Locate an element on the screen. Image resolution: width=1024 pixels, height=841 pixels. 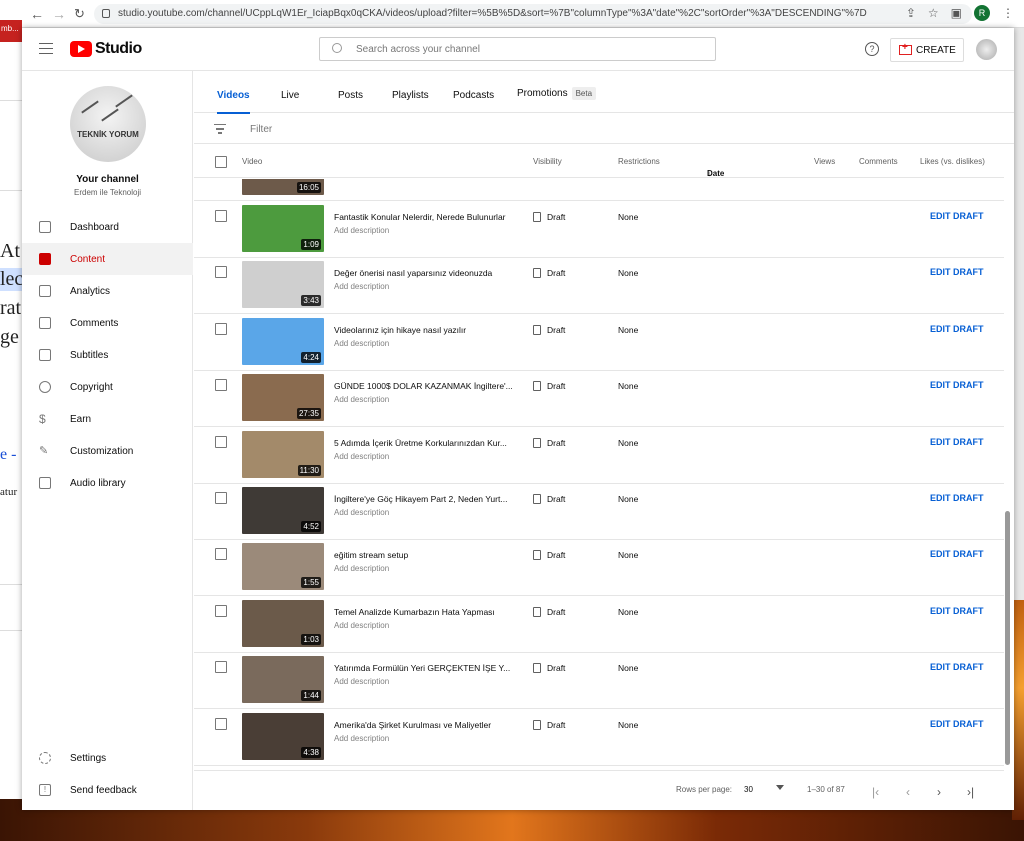
filter-bar: Filter is located at coordinates (604, 129).